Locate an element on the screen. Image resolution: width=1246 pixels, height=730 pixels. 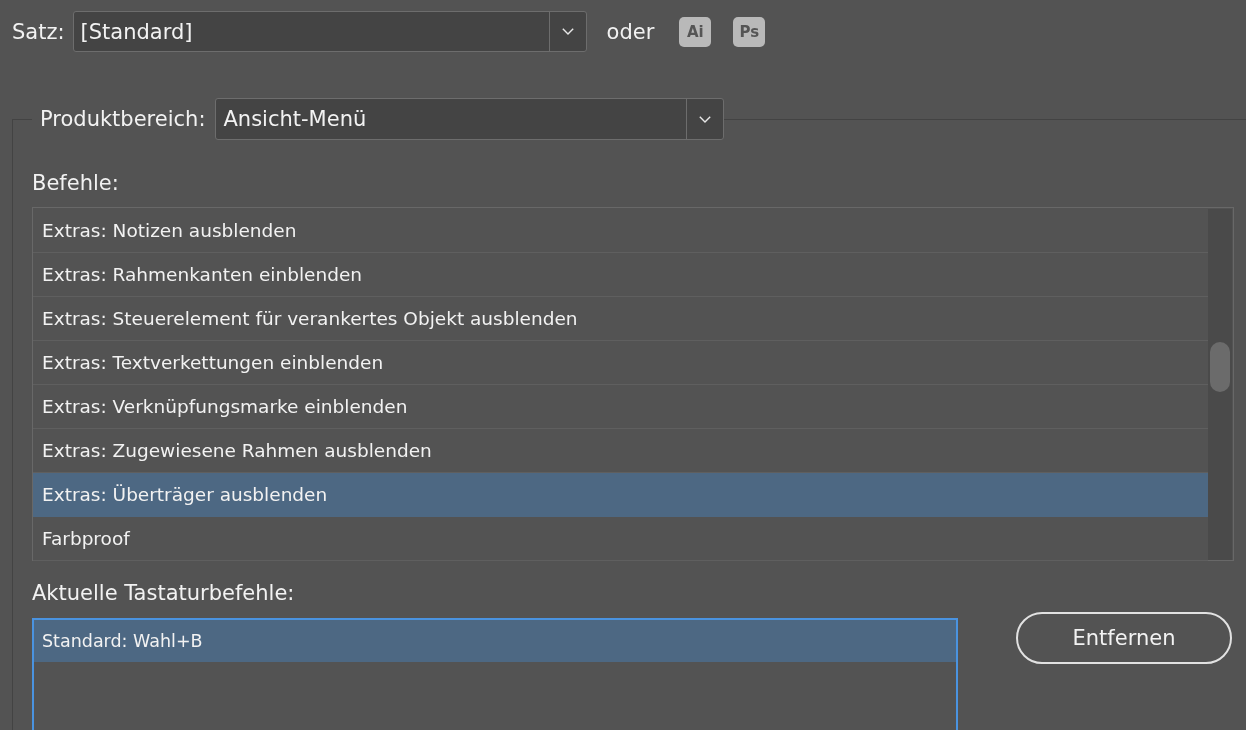
command-item: Extras: Überträger ausblenden is located at coordinates (620, 495).